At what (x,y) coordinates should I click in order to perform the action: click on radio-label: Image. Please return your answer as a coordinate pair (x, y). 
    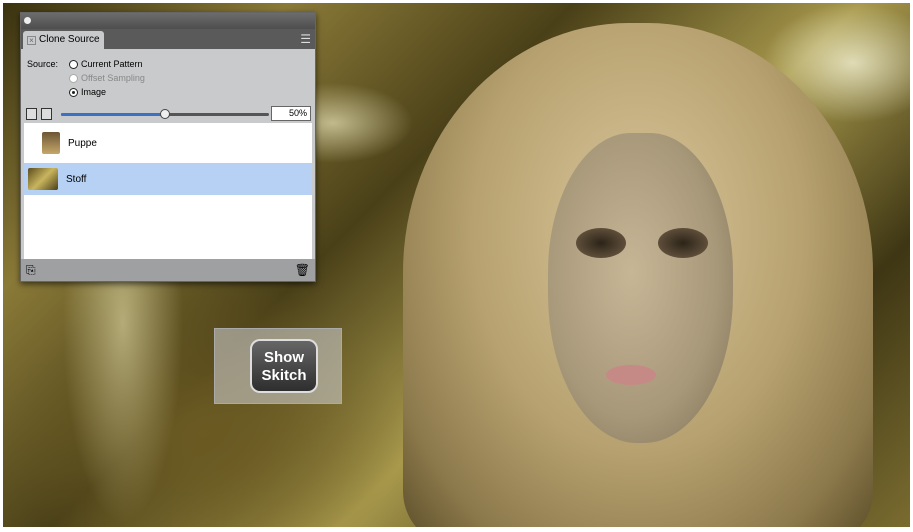
    Looking at the image, I should click on (94, 92).